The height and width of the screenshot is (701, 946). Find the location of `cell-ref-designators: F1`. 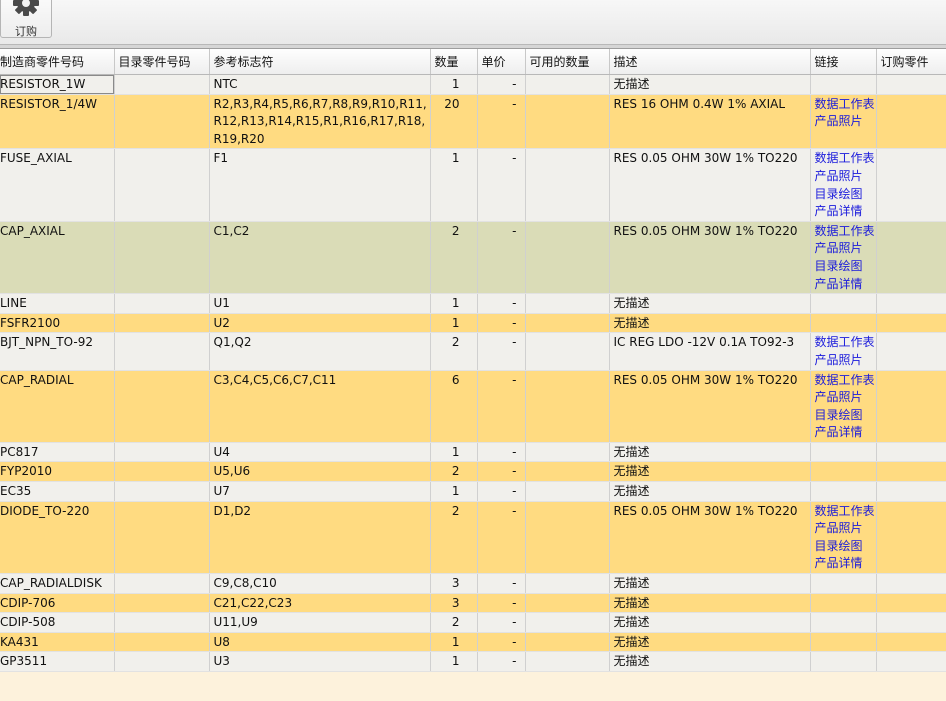

cell-ref-designators: F1 is located at coordinates (320, 185).